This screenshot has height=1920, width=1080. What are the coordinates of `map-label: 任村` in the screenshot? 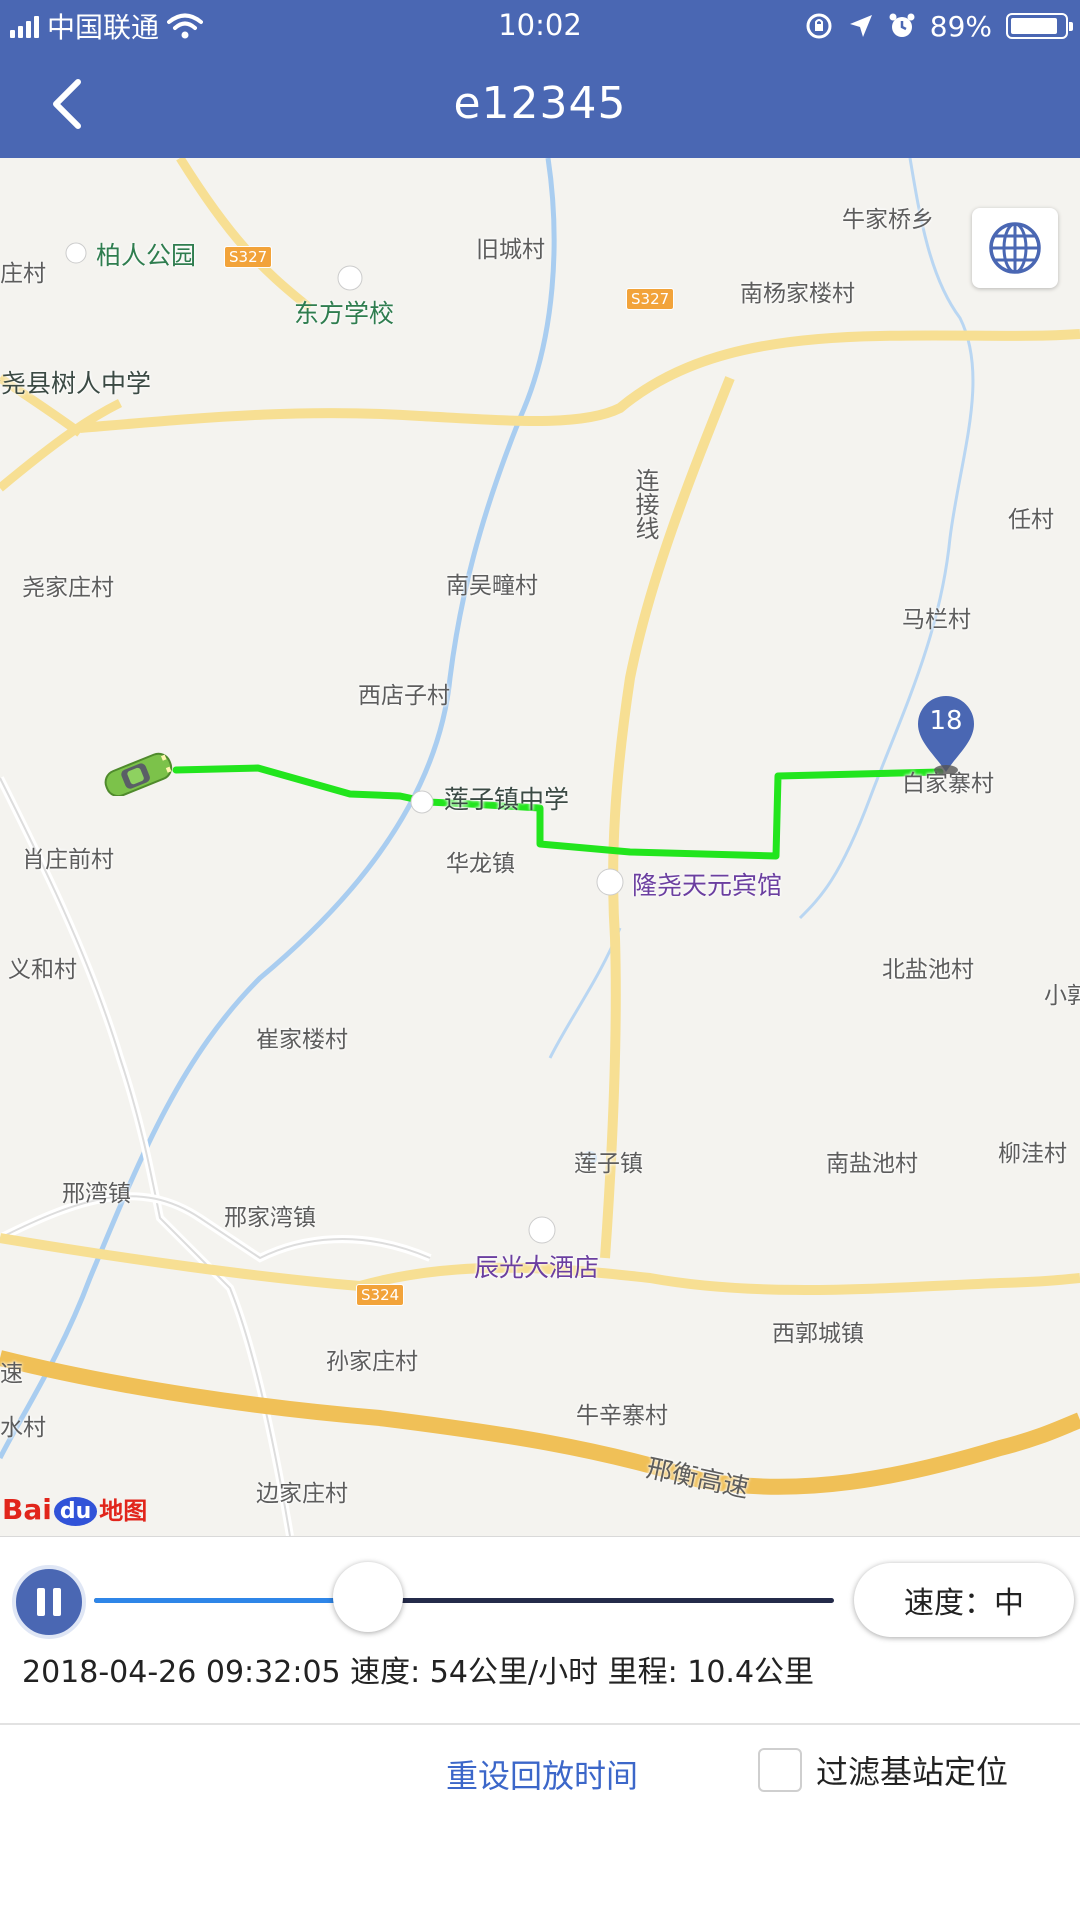 It's located at (1031, 520).